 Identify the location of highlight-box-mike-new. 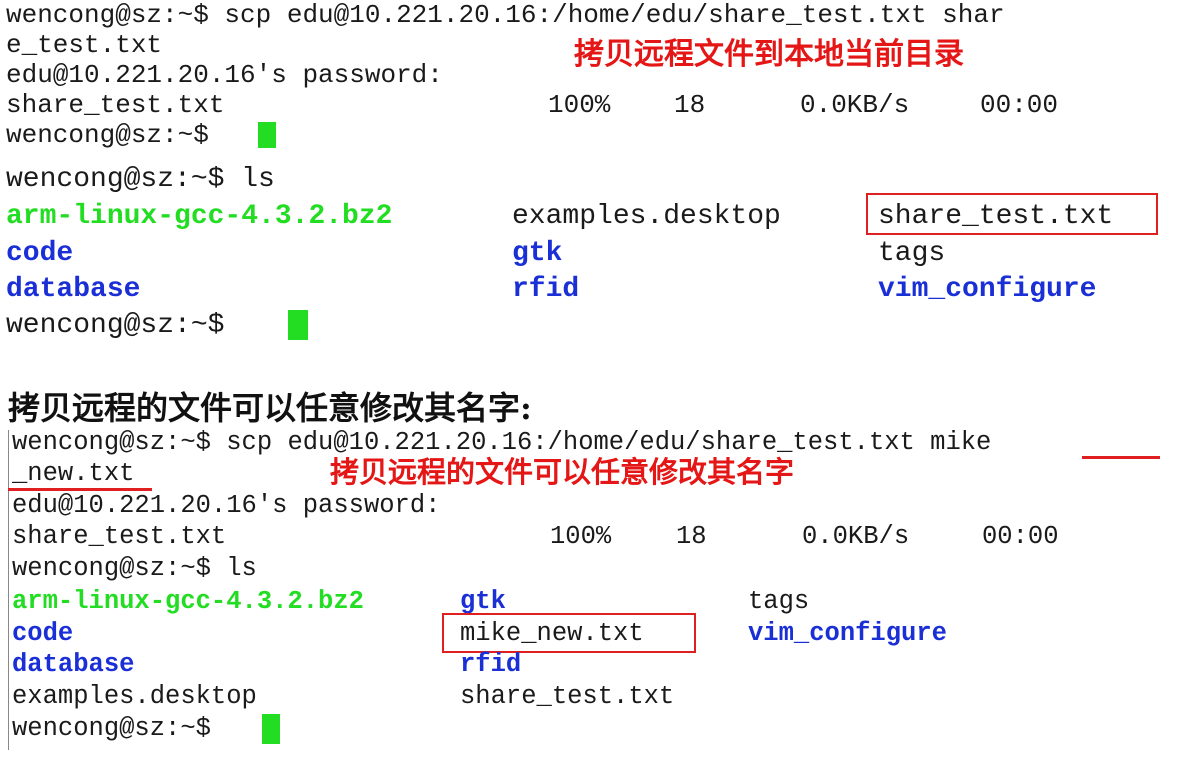
(569, 633).